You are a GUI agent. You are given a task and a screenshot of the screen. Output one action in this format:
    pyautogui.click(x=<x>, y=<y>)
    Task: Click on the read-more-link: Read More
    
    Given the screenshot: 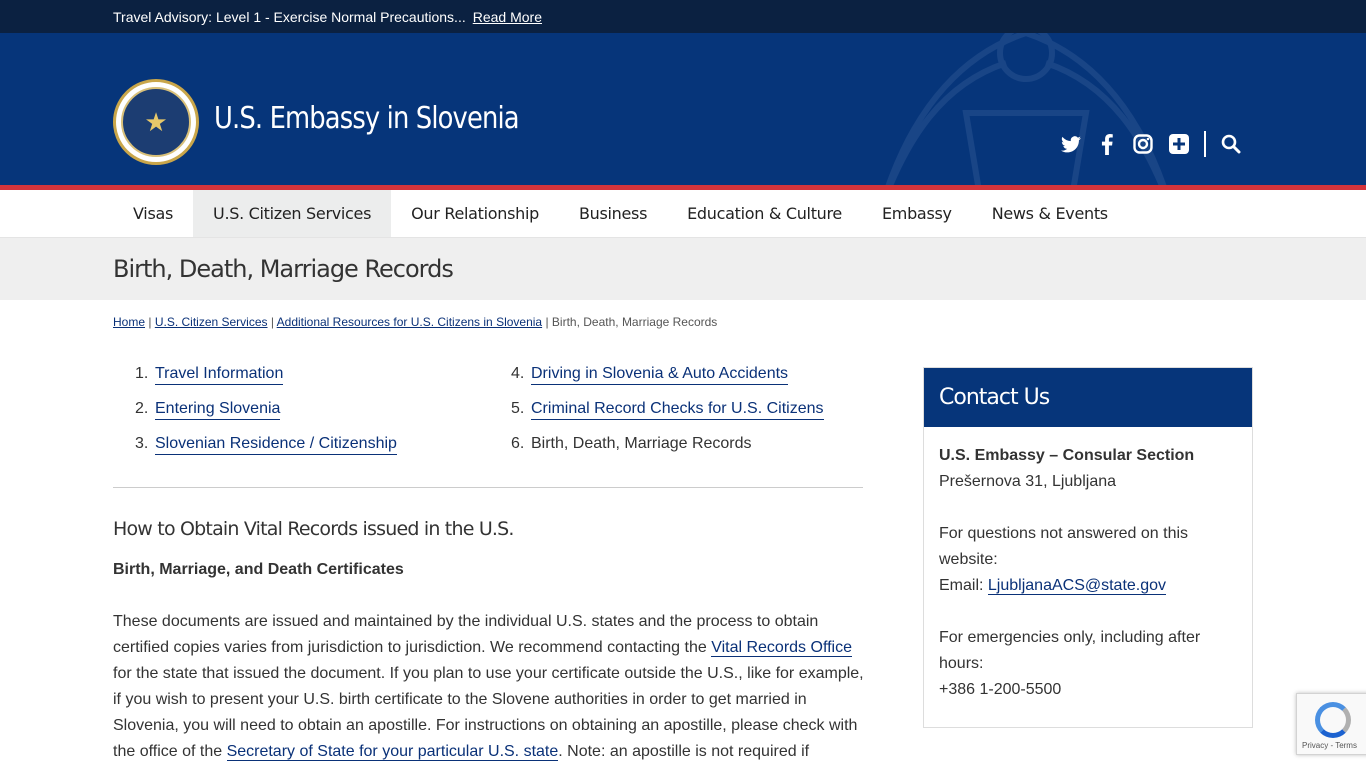 What is the action you would take?
    pyautogui.click(x=507, y=17)
    